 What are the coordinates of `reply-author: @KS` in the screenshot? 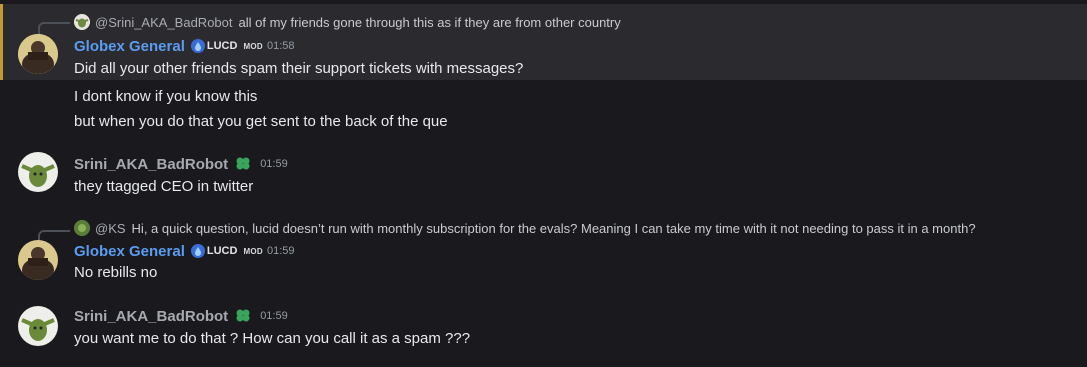 It's located at (110, 228).